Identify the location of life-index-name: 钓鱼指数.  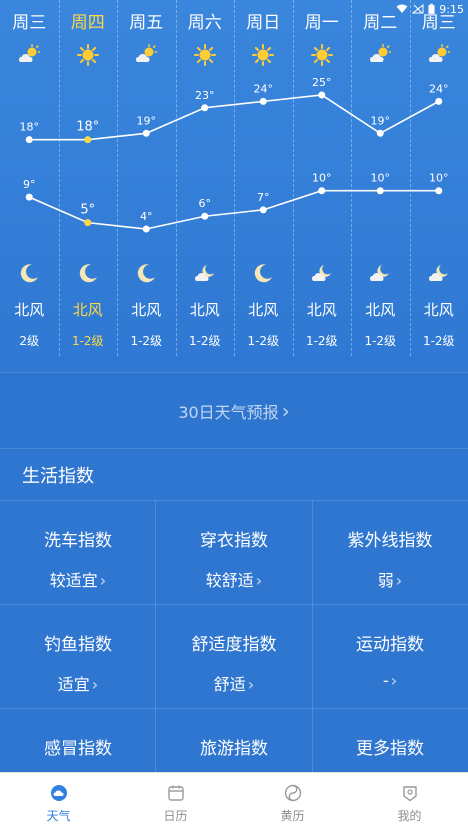
(78, 642).